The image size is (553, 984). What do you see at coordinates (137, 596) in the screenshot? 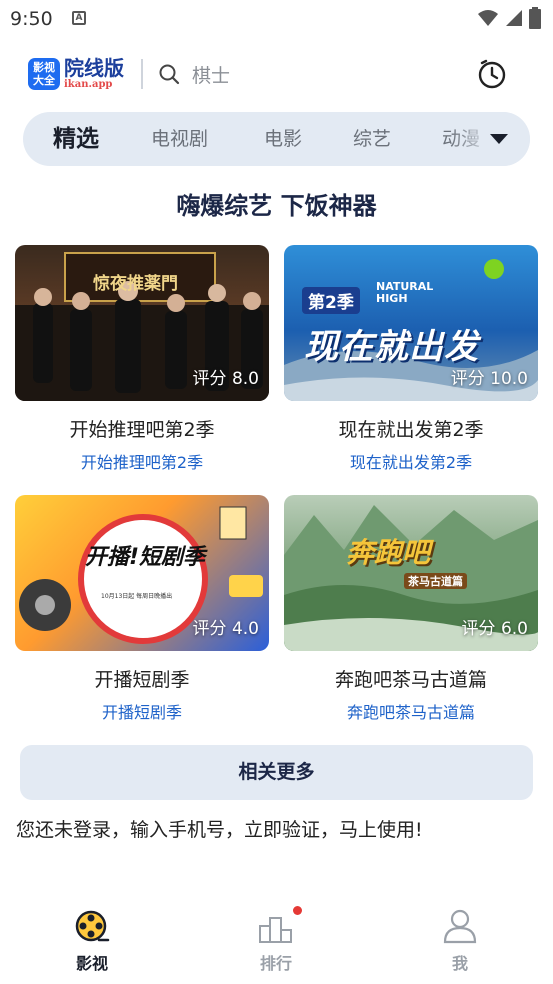
I see `poster-date: 10月13日起 每周日晚播出` at bounding box center [137, 596].